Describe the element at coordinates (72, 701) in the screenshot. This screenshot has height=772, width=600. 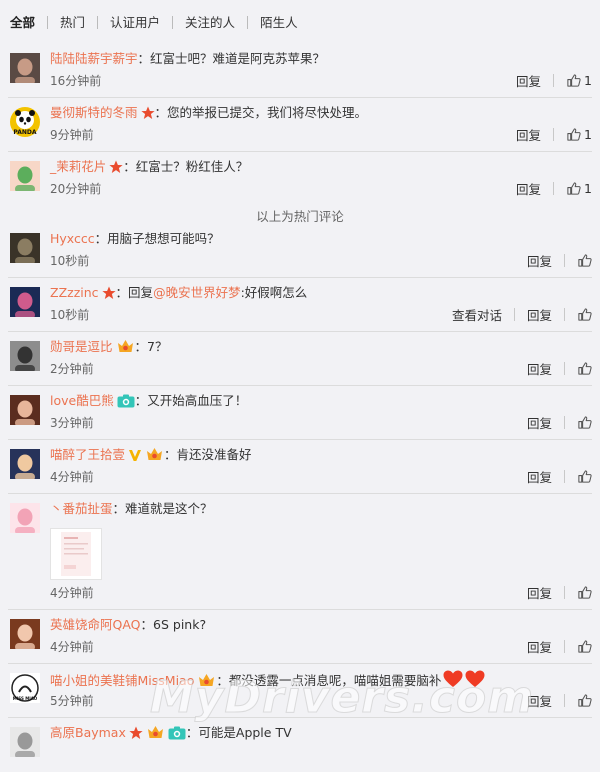
I see `comment-time: 5分钟前` at that location.